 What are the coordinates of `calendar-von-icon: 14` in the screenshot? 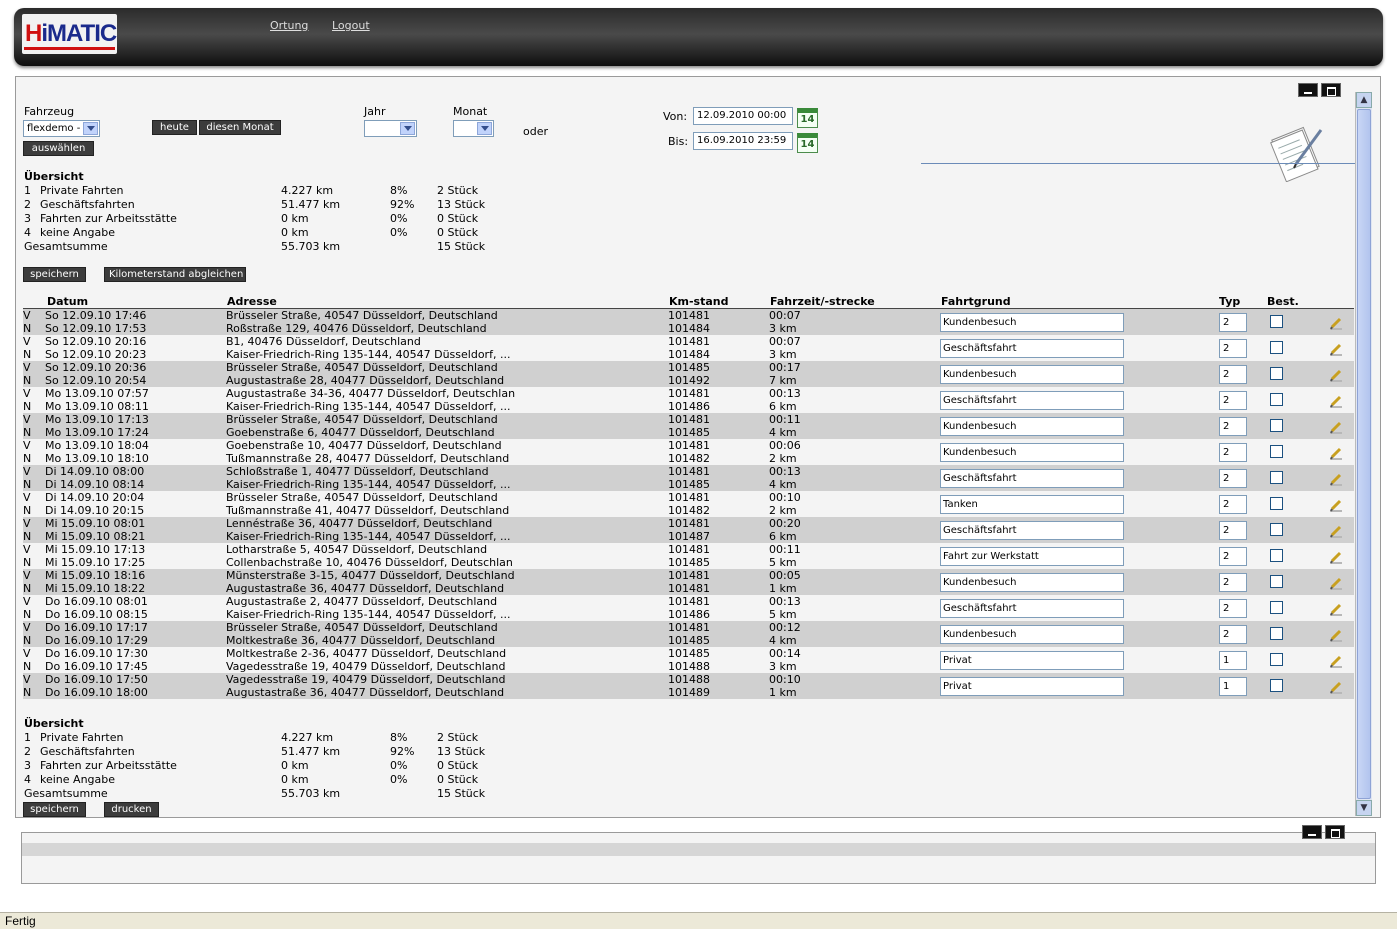 It's located at (807, 118).